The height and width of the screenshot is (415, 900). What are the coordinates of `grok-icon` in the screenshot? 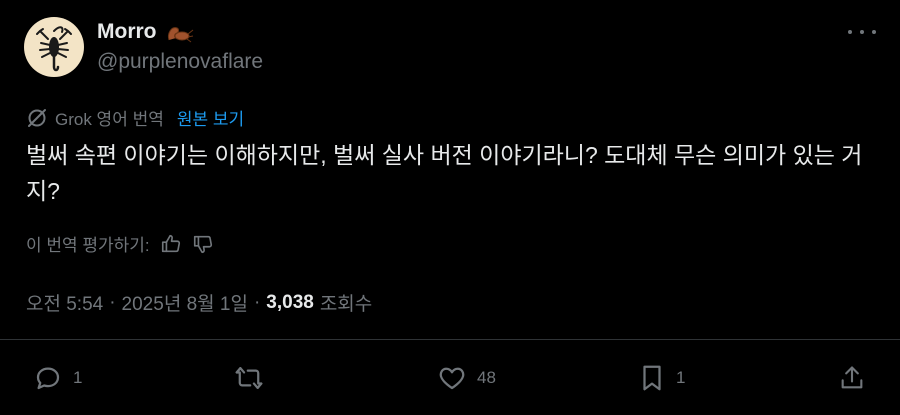 It's located at (37, 117).